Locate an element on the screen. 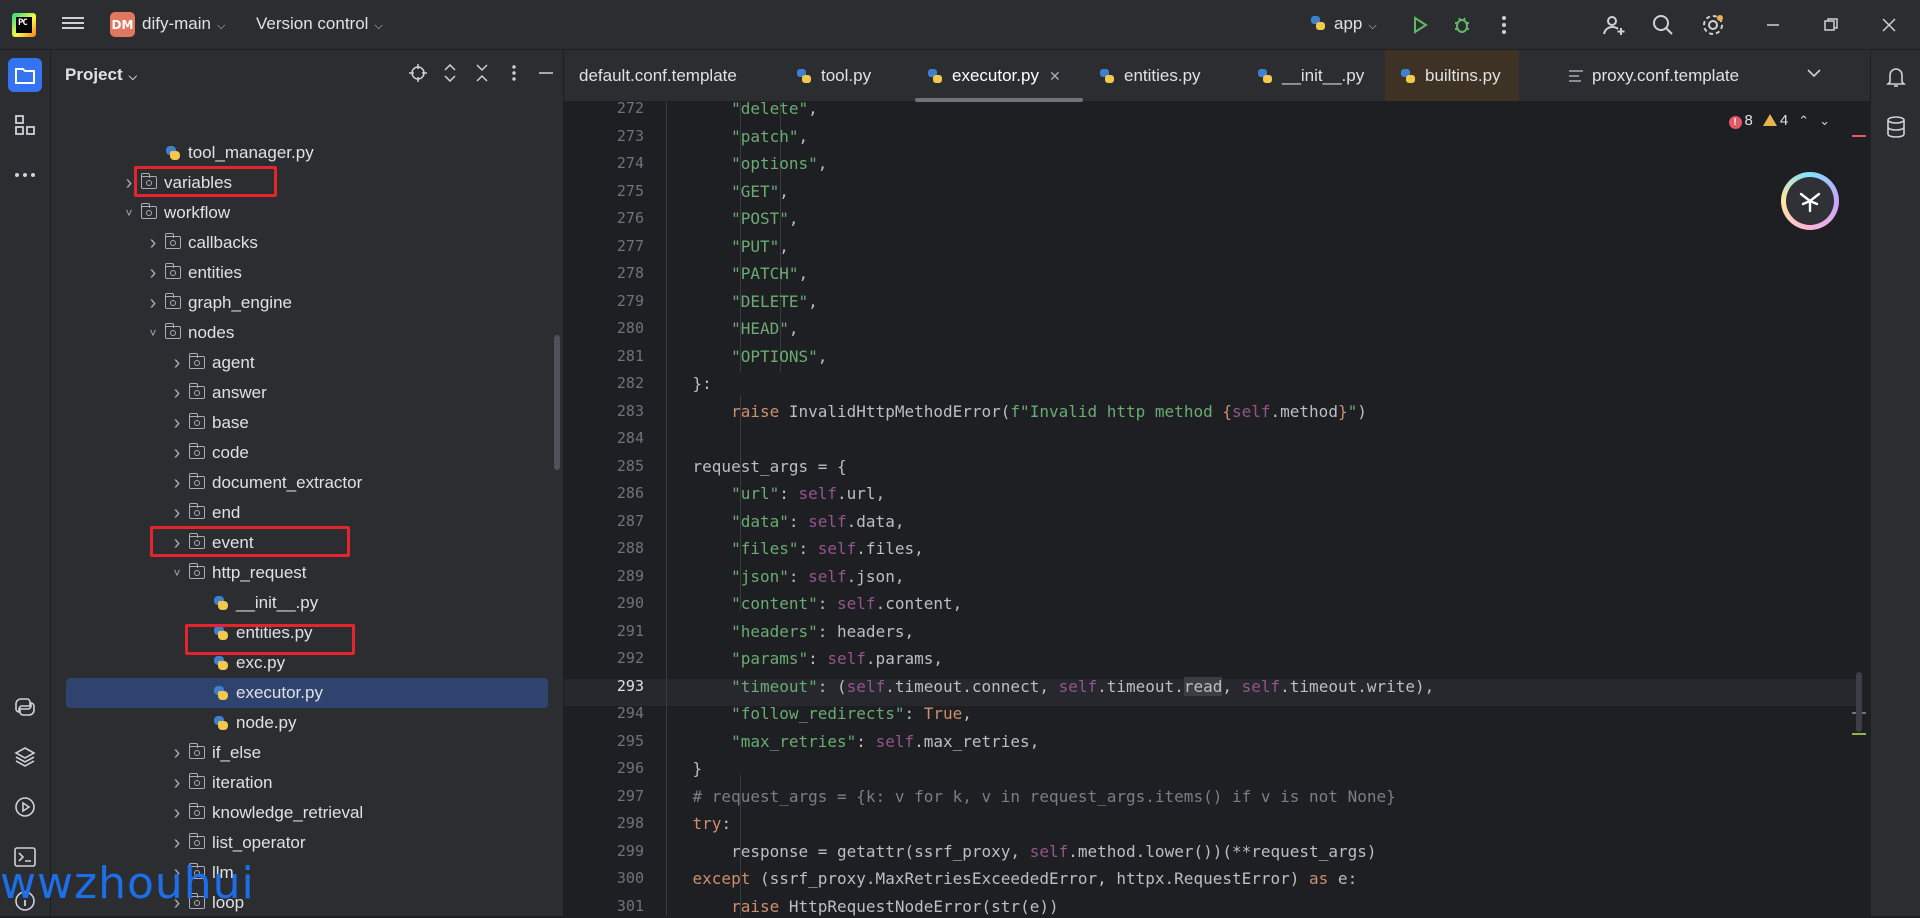  annotation-highlight-box is located at coordinates (270, 639).